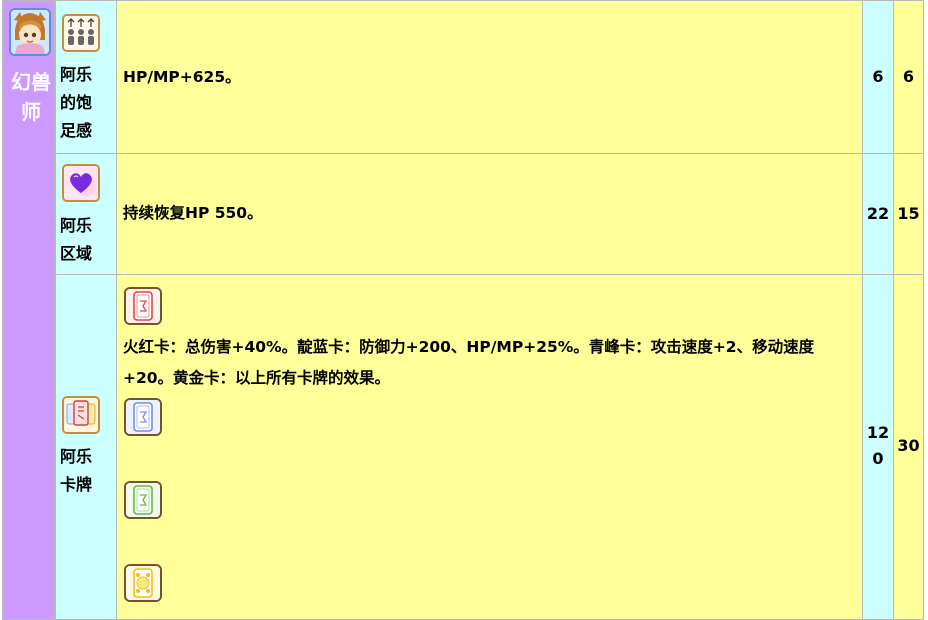 The width and height of the screenshot is (928, 620). What do you see at coordinates (76, 484) in the screenshot?
I see `skill-name-line: 卡牌` at bounding box center [76, 484].